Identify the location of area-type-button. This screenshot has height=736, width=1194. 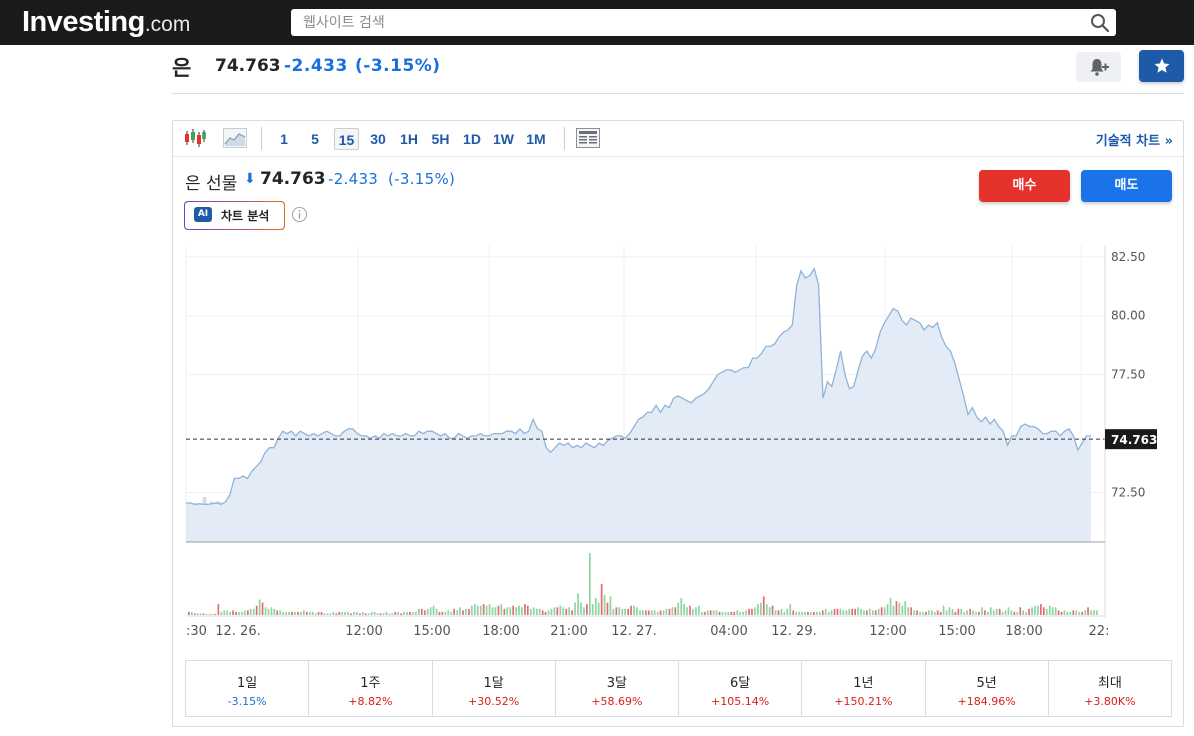
(235, 138).